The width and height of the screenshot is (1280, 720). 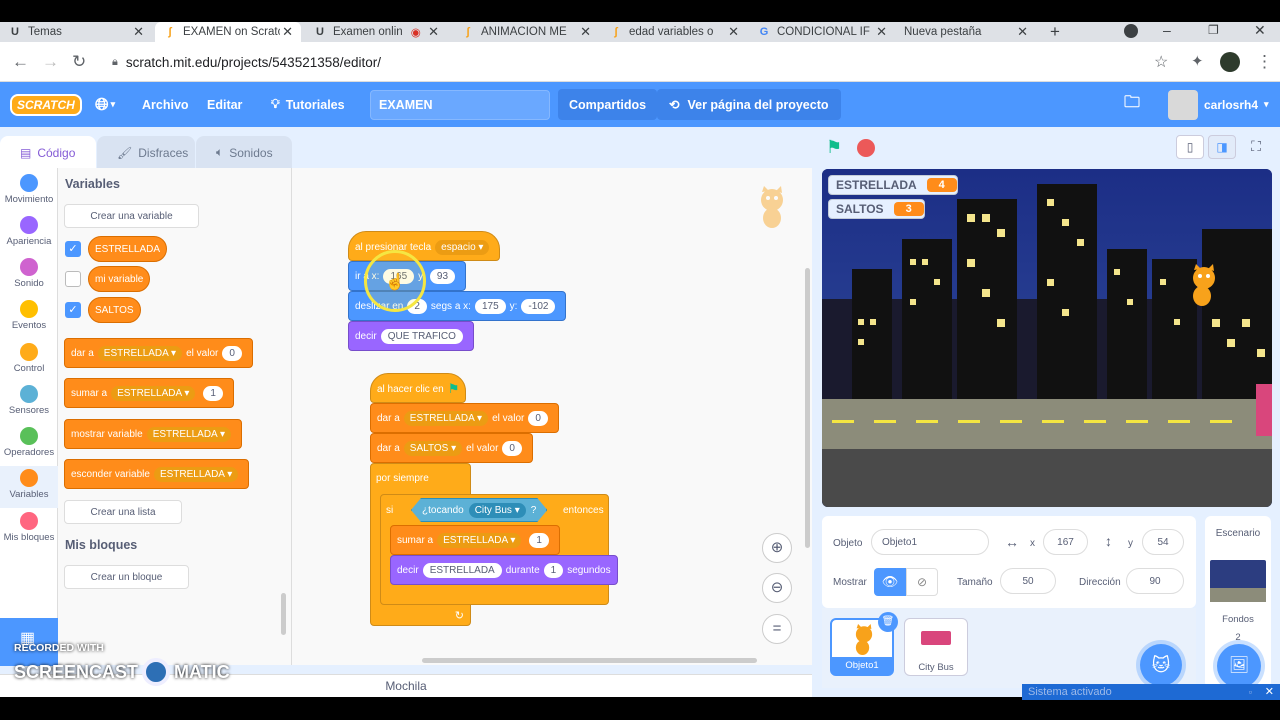 I want to click on secs-input: 1, so click(x=553, y=570).